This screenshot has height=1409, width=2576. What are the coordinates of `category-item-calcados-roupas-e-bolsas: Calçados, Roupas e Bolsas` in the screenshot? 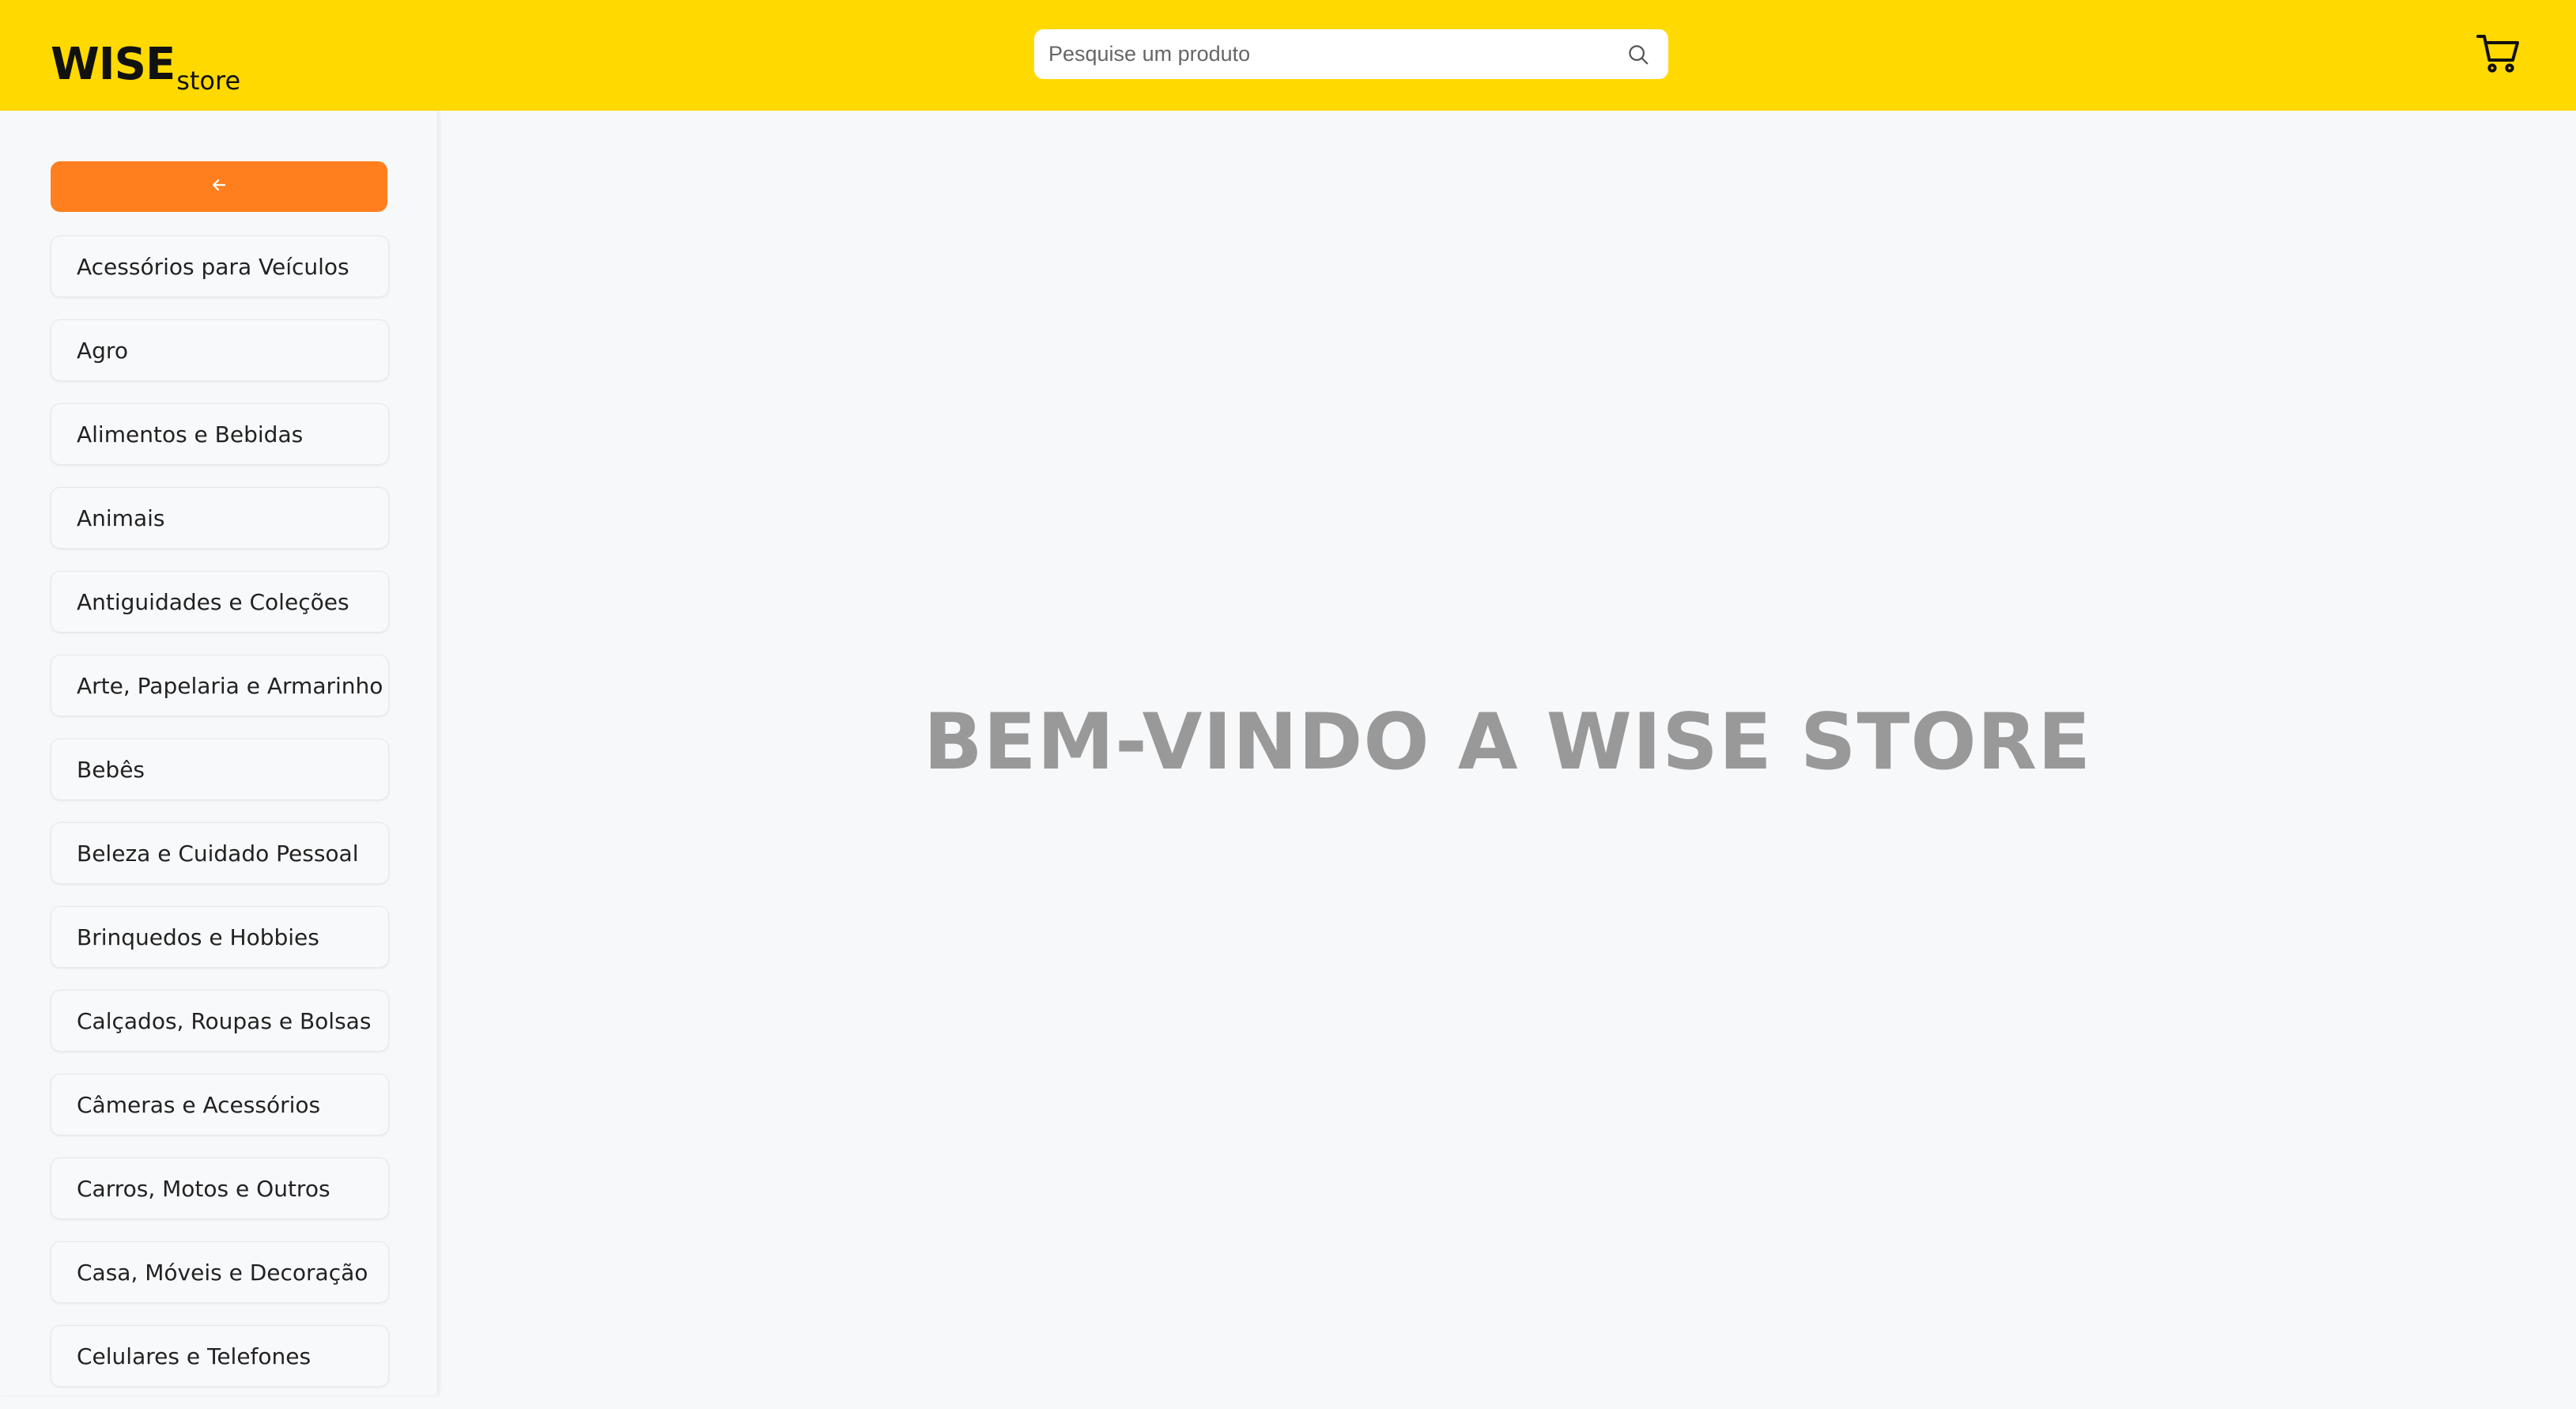 It's located at (220, 1021).